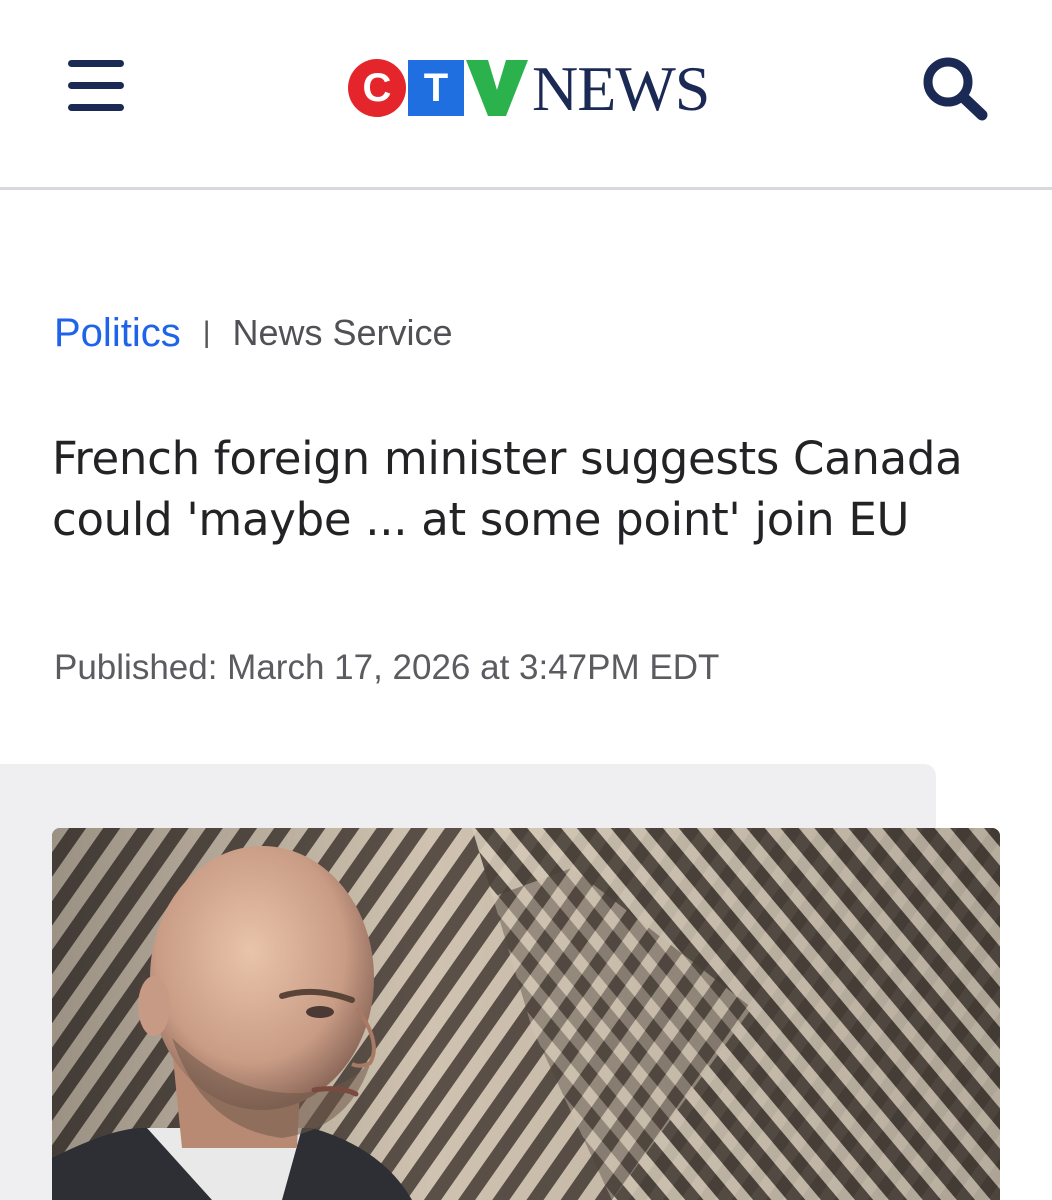 Image resolution: width=1052 pixels, height=1200 pixels. What do you see at coordinates (436, 88) in the screenshot?
I see `logo-letter-t: T` at bounding box center [436, 88].